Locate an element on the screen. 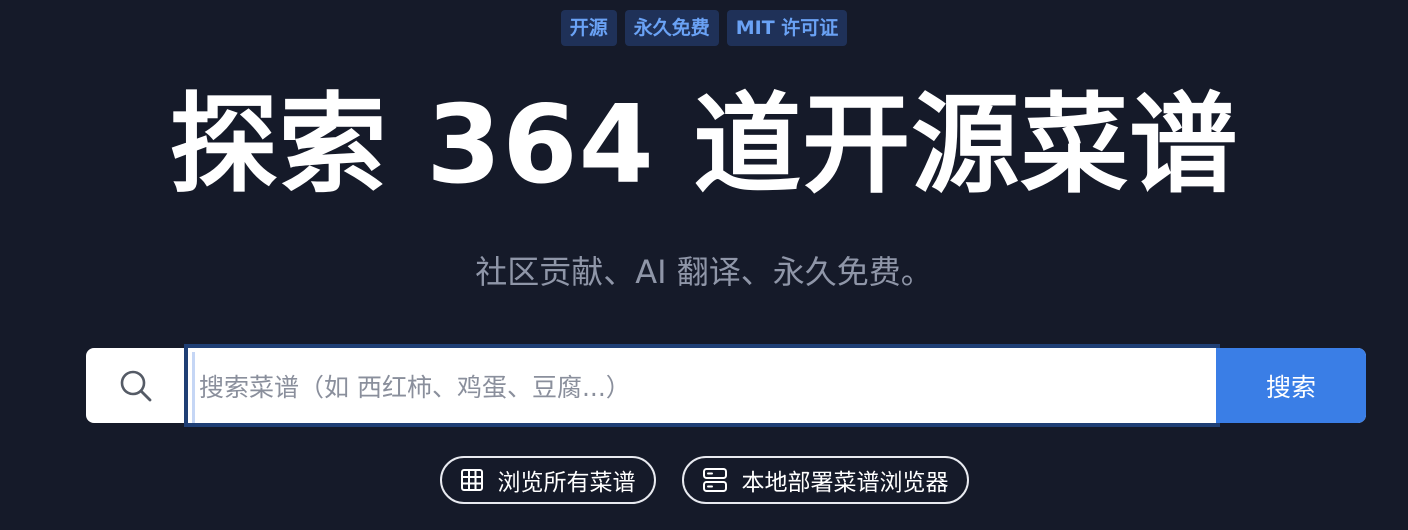  search-bar: 搜索 is located at coordinates (726, 385).